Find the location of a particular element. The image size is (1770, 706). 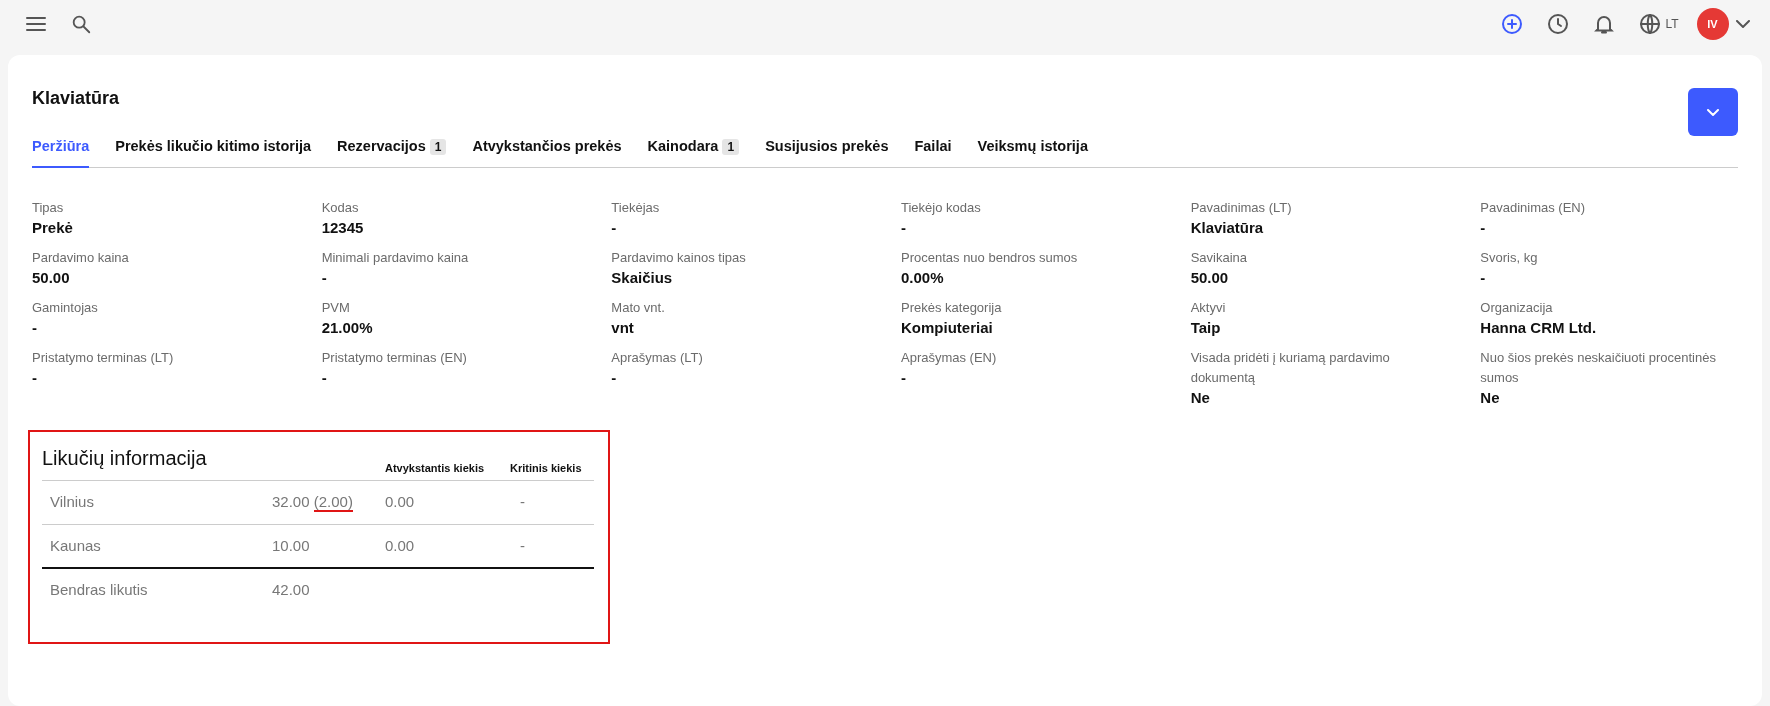

field-label: Pavadinimas (EN) is located at coordinates (1533, 207).